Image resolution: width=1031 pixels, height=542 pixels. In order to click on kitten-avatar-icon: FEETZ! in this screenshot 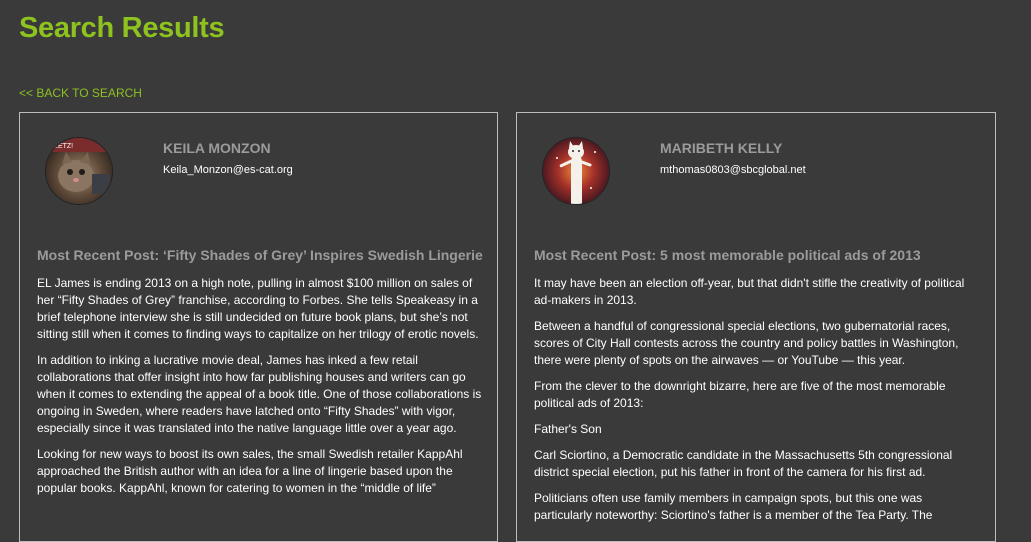, I will do `click(79, 171)`.